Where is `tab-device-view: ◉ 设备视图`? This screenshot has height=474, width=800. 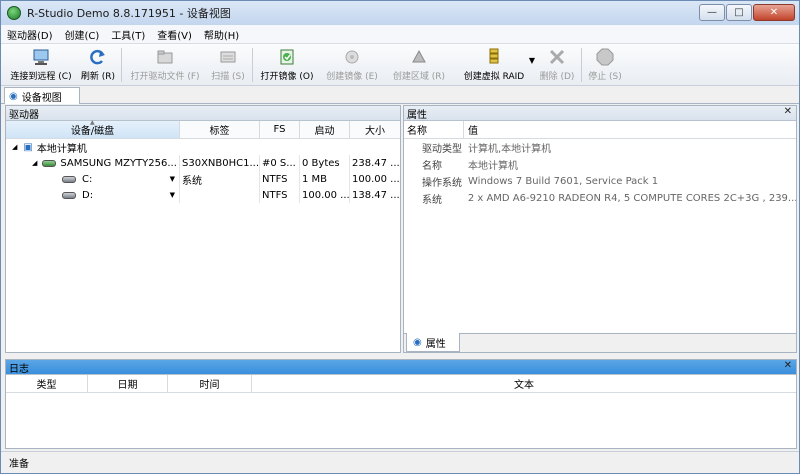
tab-device-view: ◉ 设备视图 is located at coordinates (42, 95).